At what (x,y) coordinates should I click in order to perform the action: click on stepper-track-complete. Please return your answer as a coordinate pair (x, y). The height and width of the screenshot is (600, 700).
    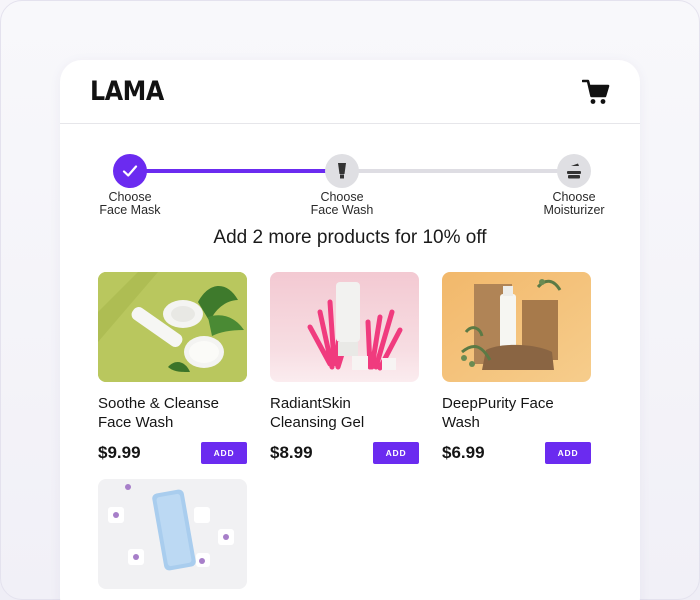
    Looking at the image, I should click on (236, 171).